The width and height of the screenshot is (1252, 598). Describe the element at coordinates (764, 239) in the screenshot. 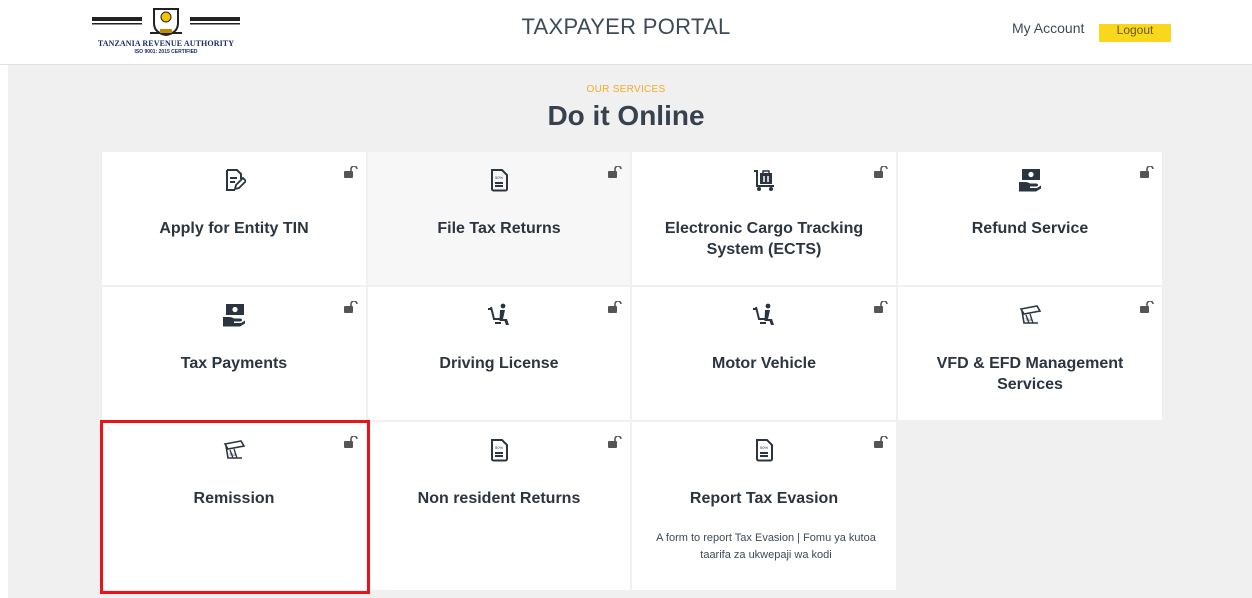

I see `service-tile-label: Electronic Cargo Tracking System (ECTS)` at that location.